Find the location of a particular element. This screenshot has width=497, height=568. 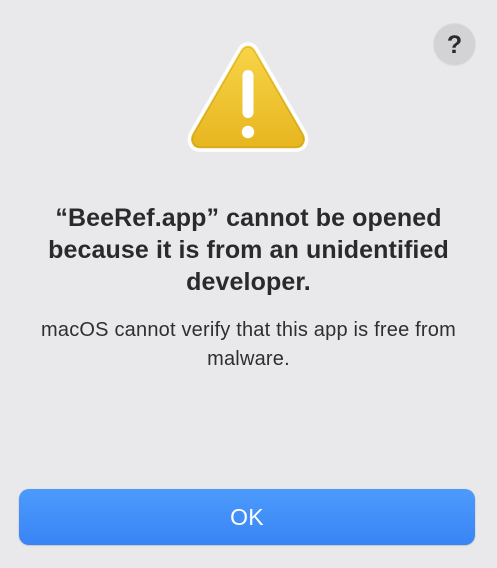

help-button: ? is located at coordinates (454, 44).